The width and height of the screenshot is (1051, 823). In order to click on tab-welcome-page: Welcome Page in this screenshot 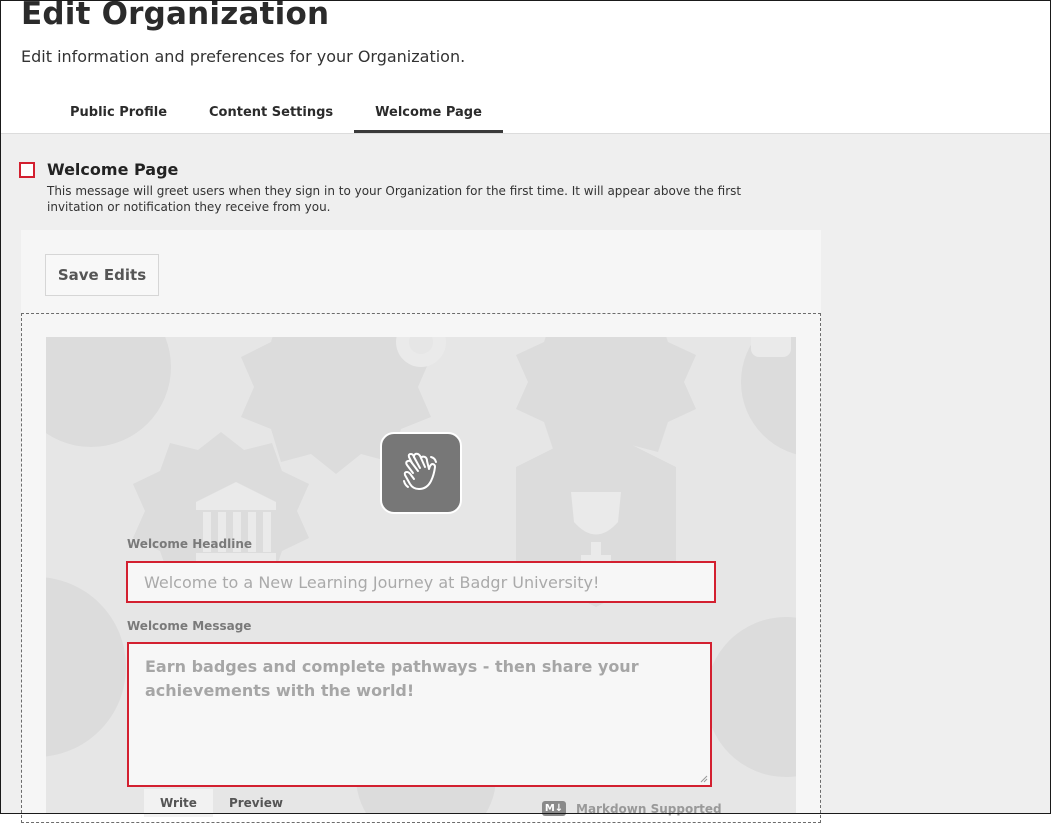, I will do `click(428, 113)`.